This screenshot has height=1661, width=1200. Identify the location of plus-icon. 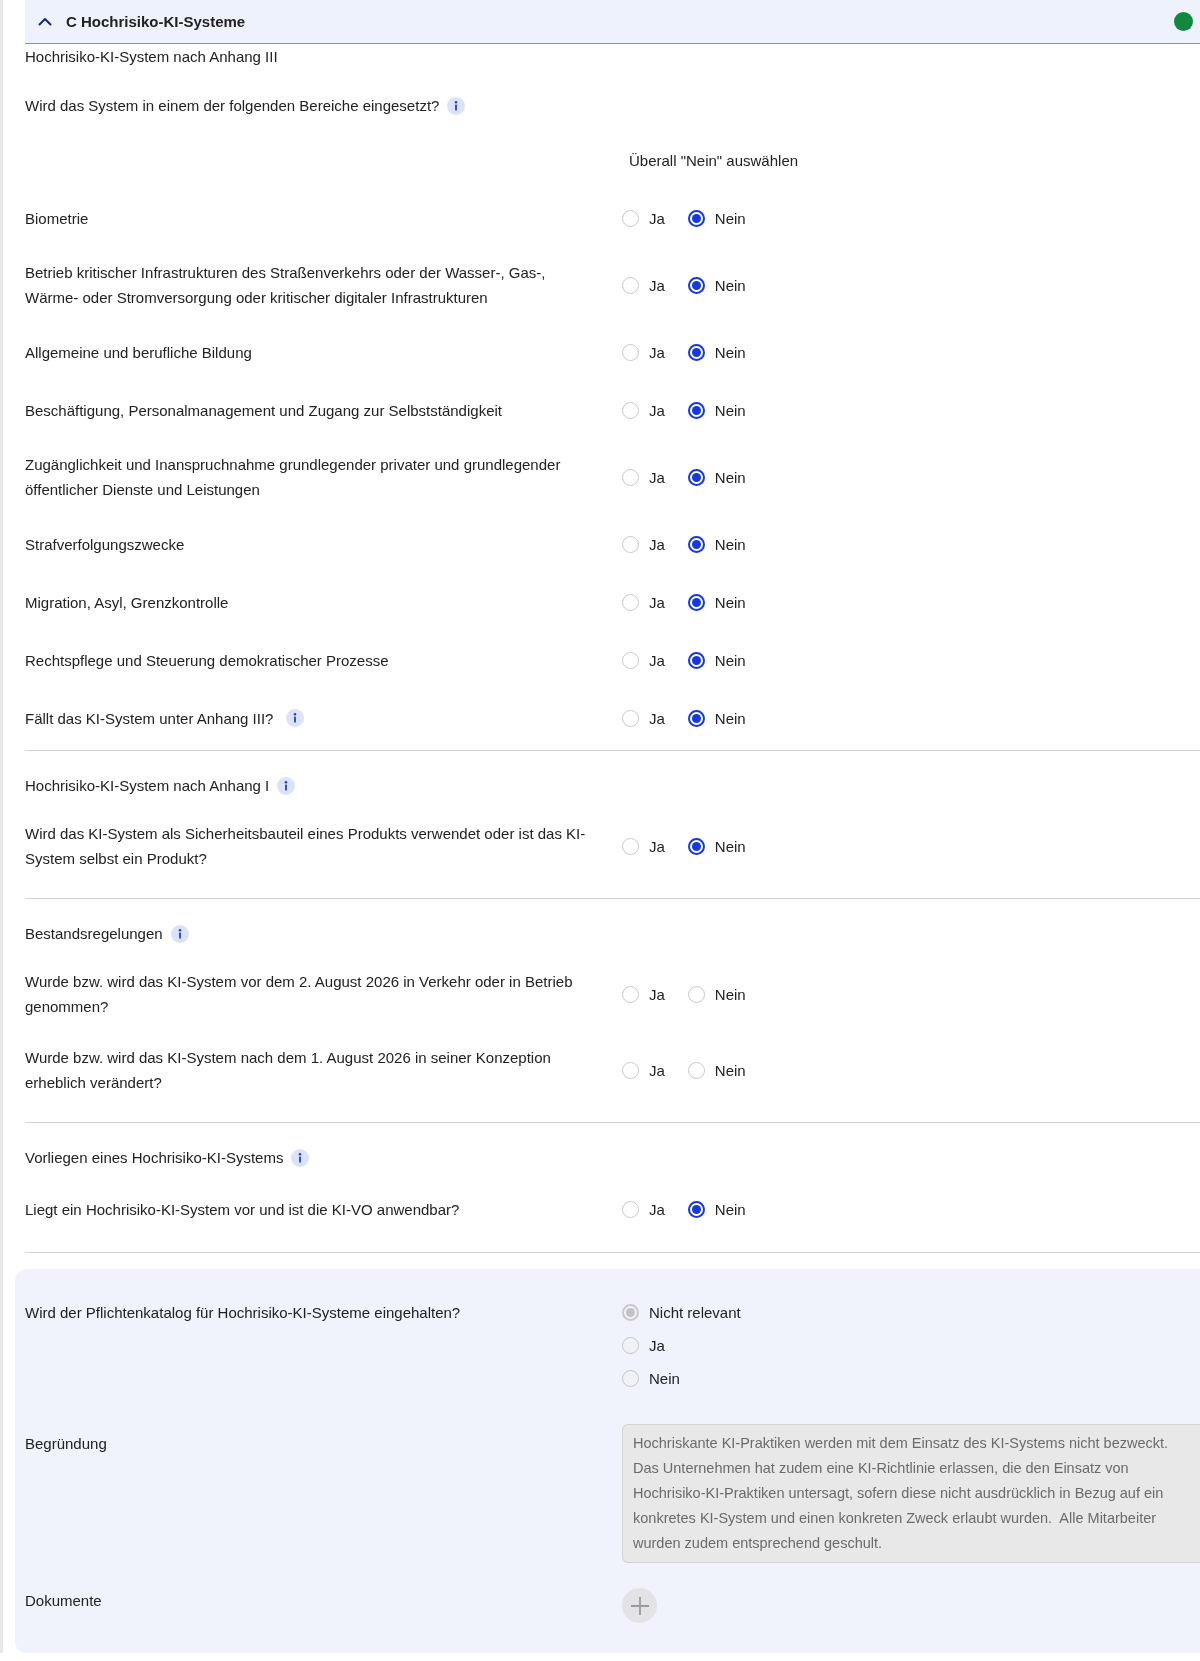
(639, 1605).